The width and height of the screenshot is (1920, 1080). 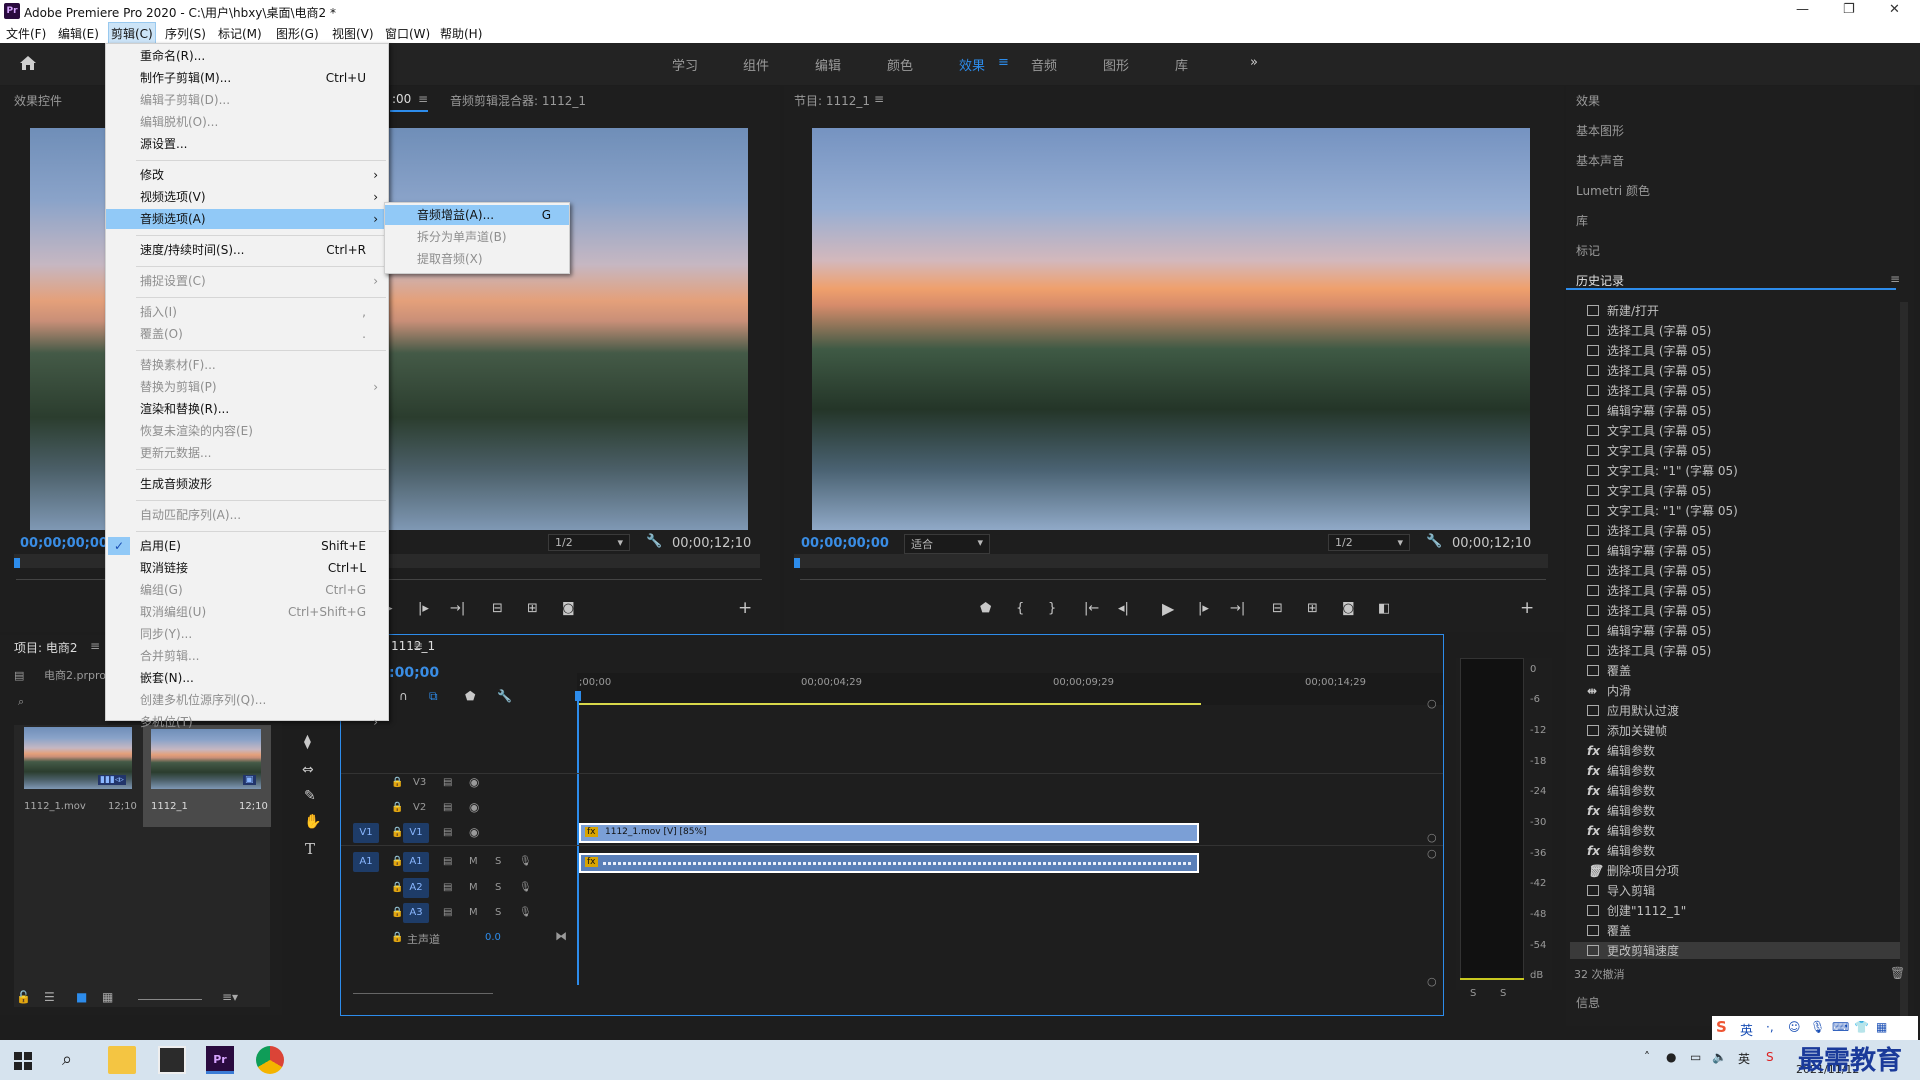 I want to click on linked-selection-icon: ⧉, so click(x=433, y=696).